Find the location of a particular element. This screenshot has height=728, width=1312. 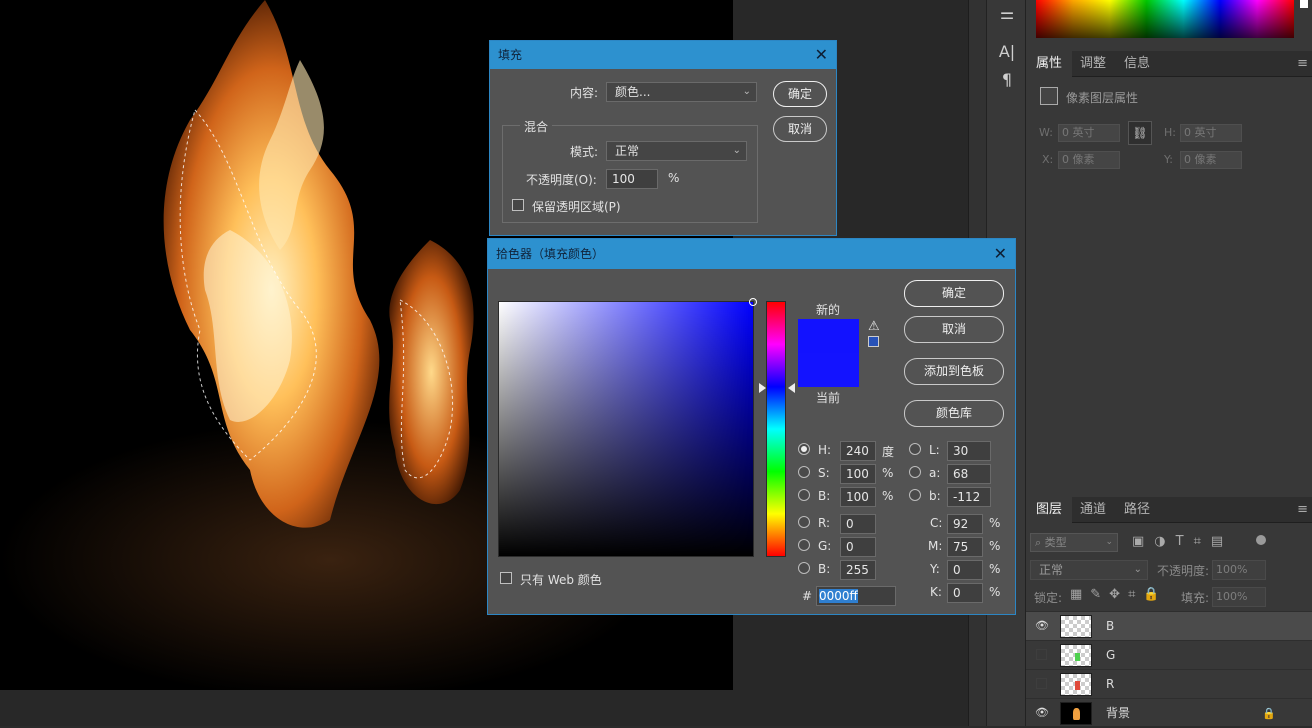

s-input: 100 is located at coordinates (858, 474).